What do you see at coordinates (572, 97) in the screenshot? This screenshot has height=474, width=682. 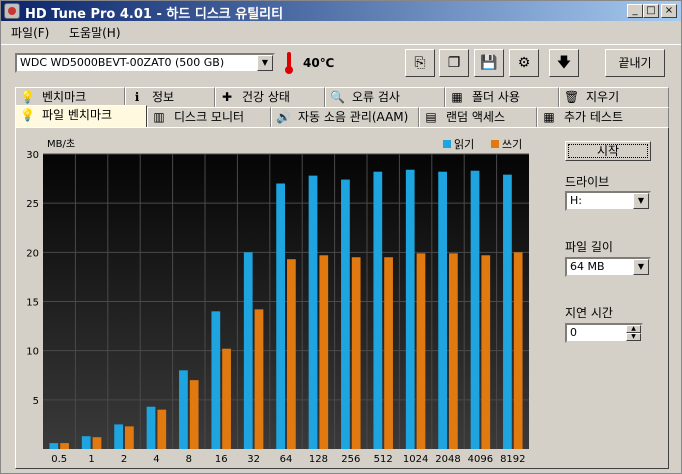 I see `erase-icon: 🗑` at bounding box center [572, 97].